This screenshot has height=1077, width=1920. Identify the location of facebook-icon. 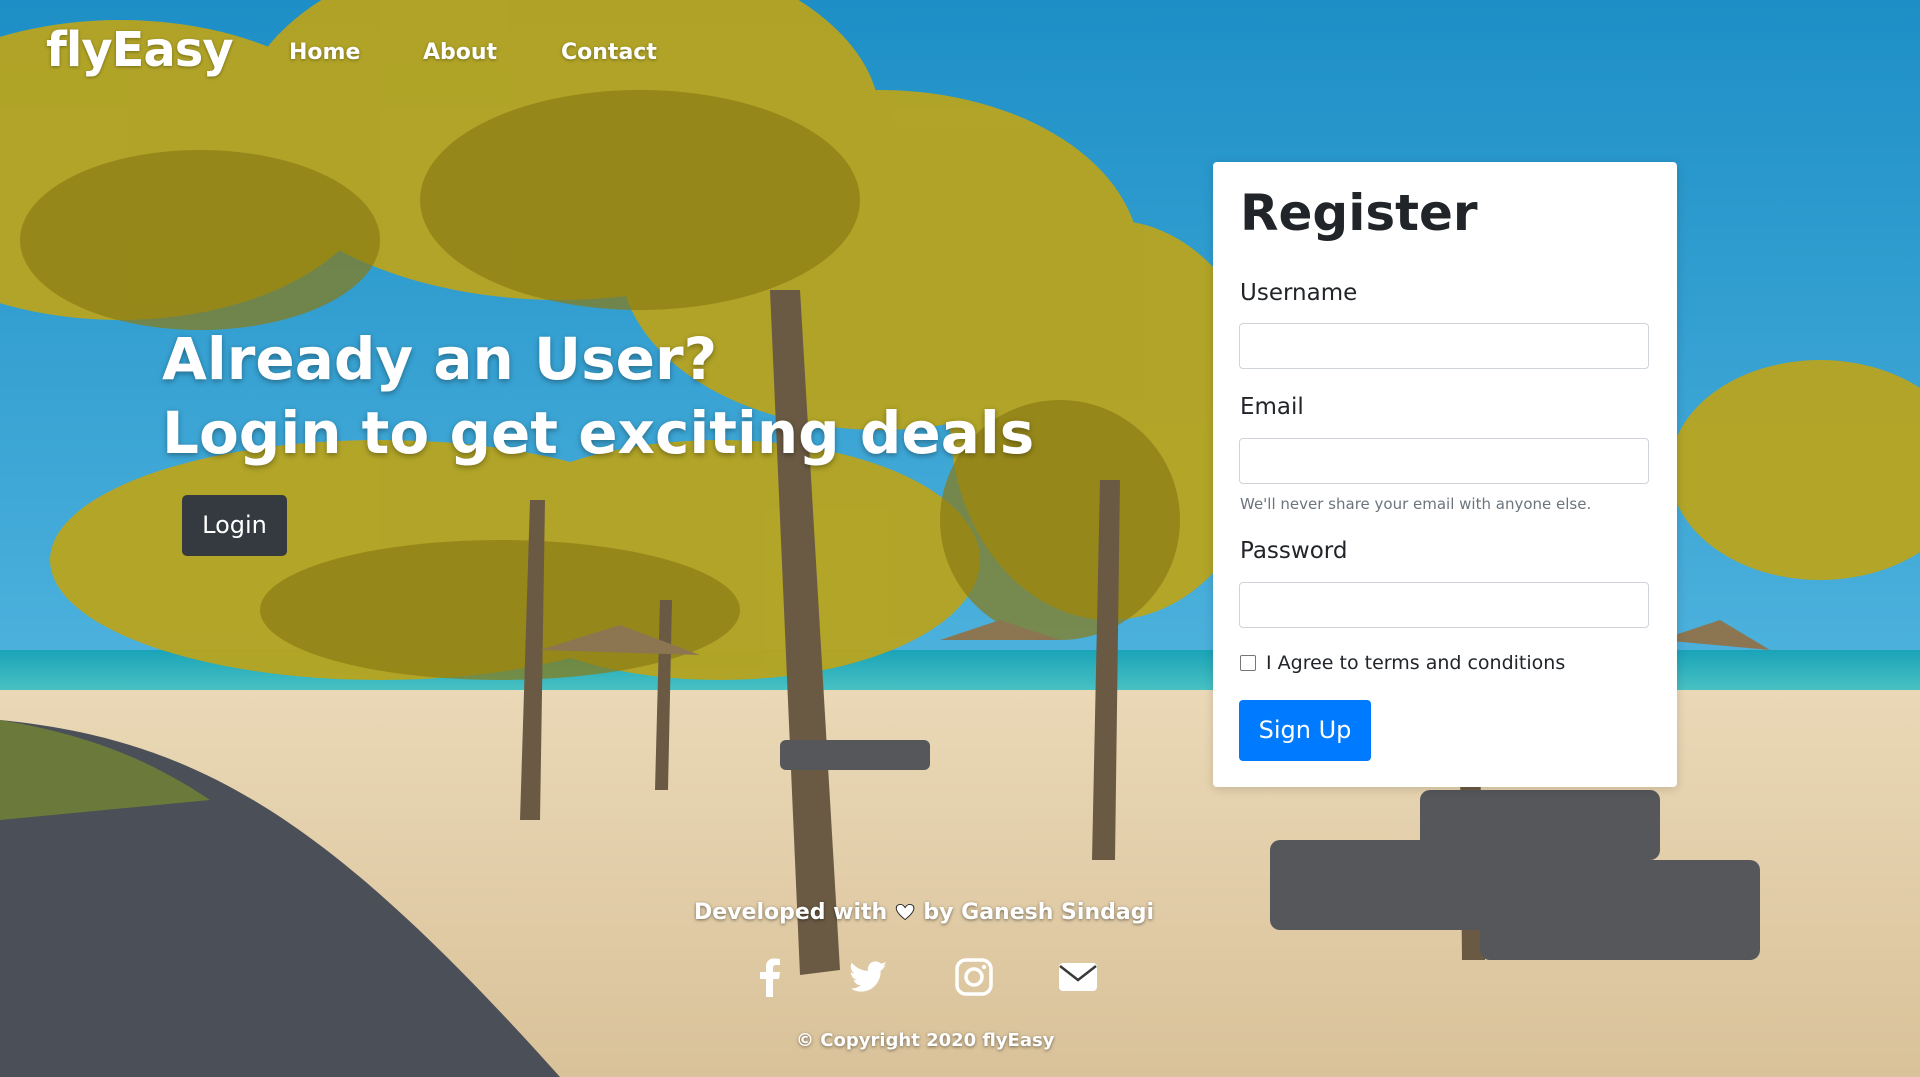
(770, 977).